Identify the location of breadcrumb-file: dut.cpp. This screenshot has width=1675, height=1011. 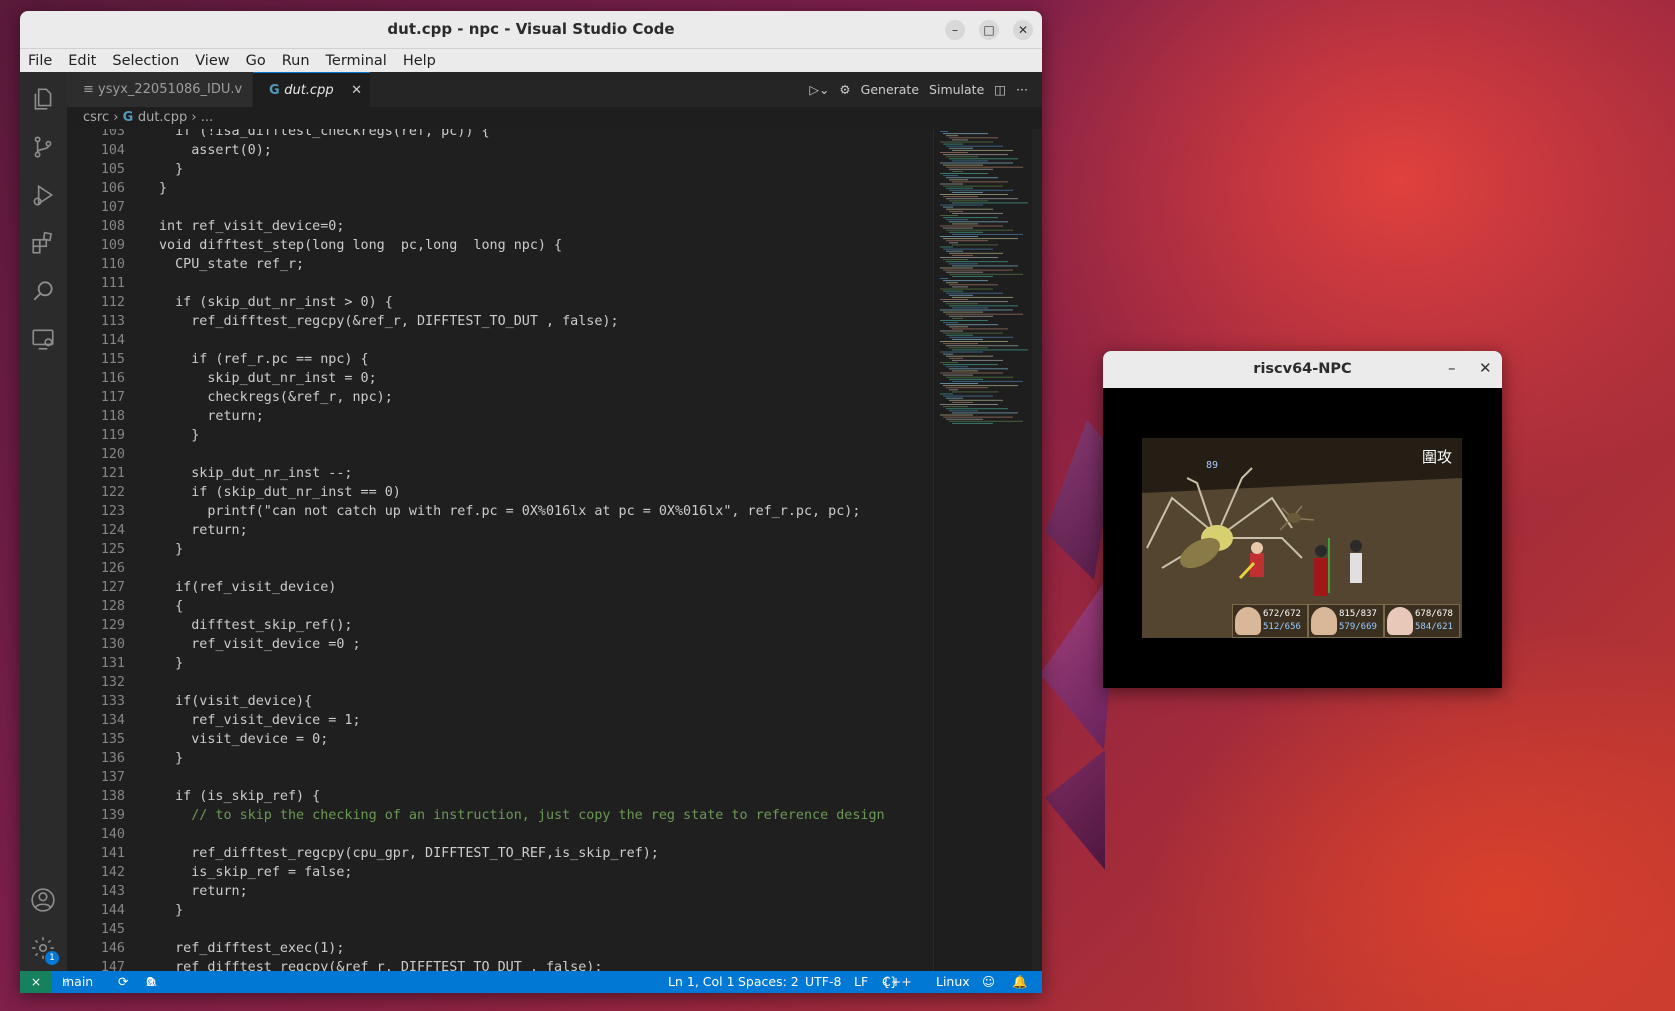
(162, 117).